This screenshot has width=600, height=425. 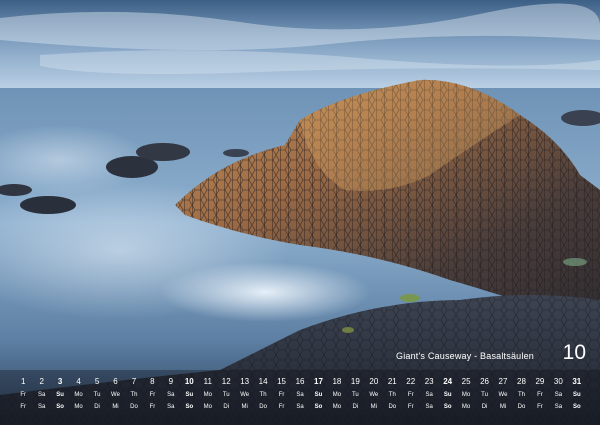 I want to click on calendar-day: 25, so click(x=466, y=381).